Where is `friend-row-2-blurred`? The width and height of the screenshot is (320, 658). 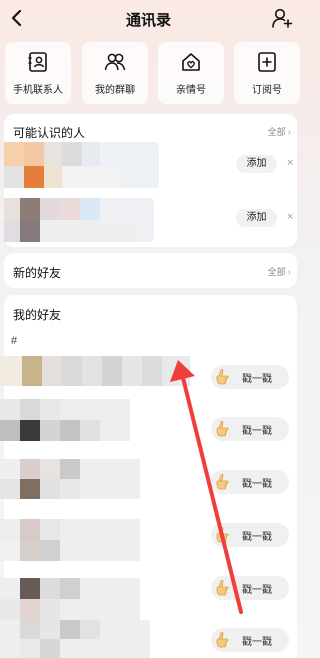
friend-row-2-blurred is located at coordinates (65, 420).